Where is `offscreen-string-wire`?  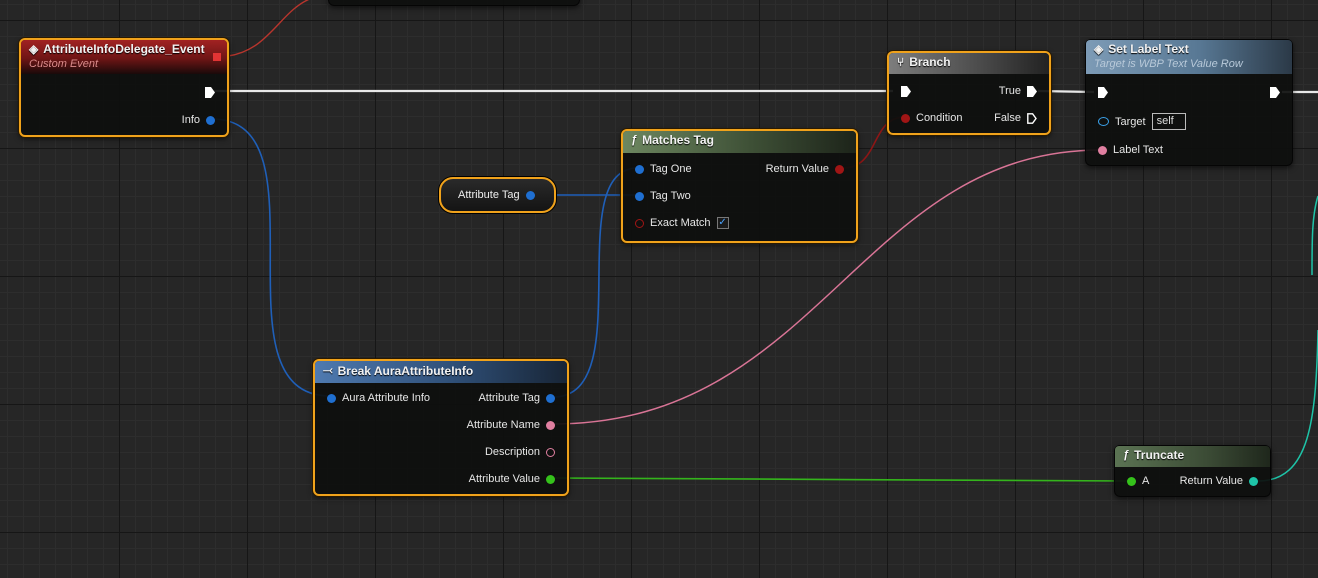 offscreen-string-wire is located at coordinates (1314, 235).